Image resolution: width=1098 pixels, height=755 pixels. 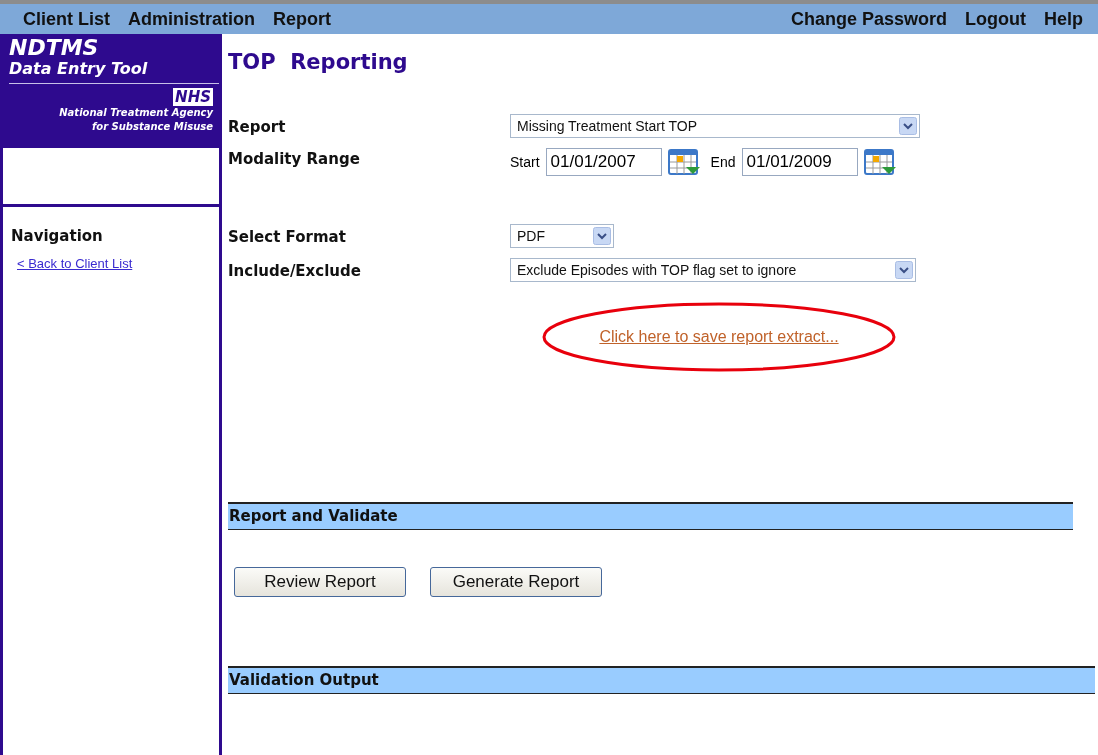 I want to click on dropdown: PDF, so click(x=562, y=236).